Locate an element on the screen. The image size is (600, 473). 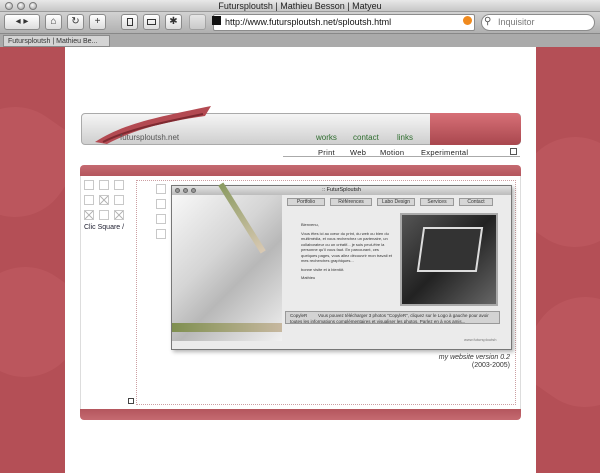
preview-author-name: Mathieu is located at coordinates (308, 277).